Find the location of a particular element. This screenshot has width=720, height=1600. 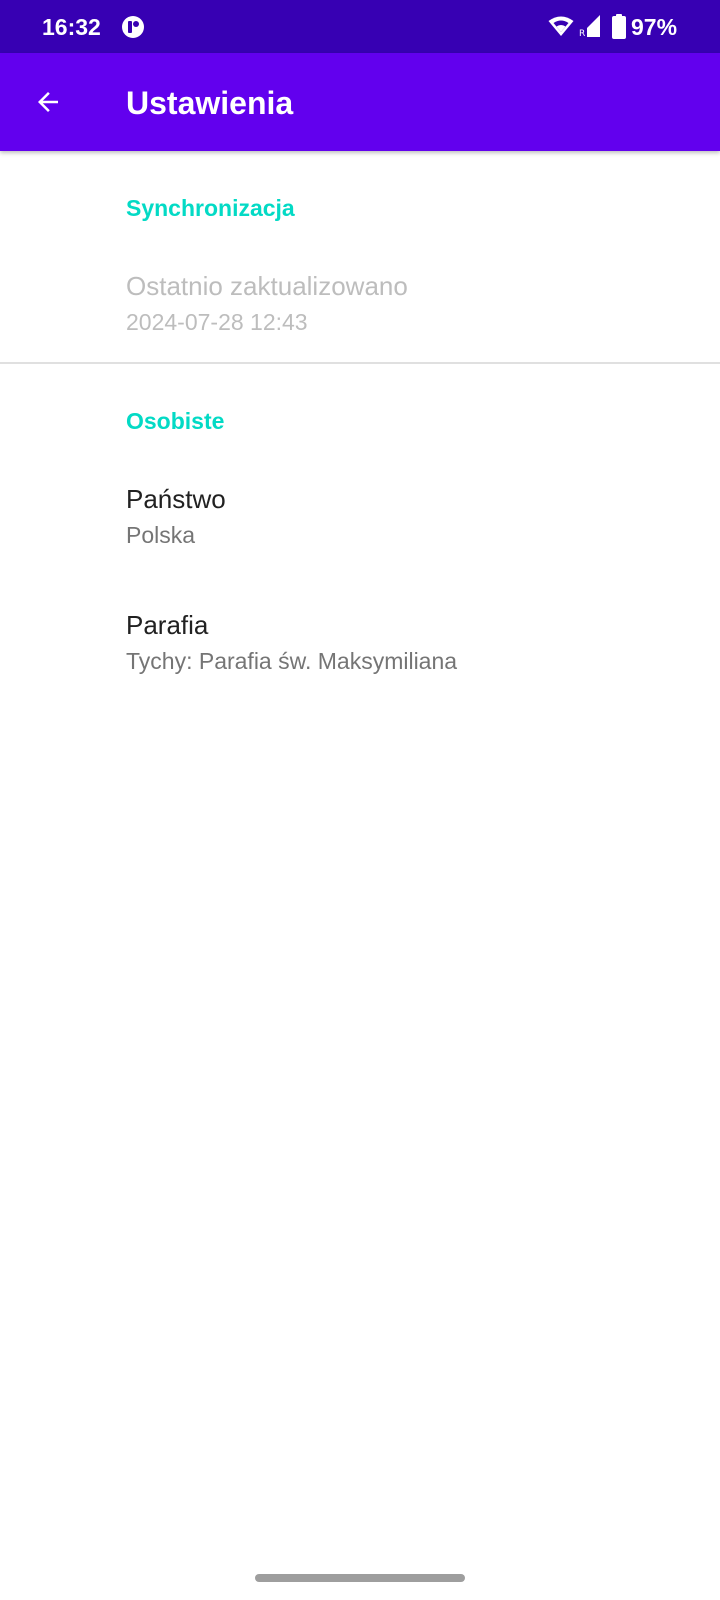

section-header-personal: Osobiste is located at coordinates (175, 421).